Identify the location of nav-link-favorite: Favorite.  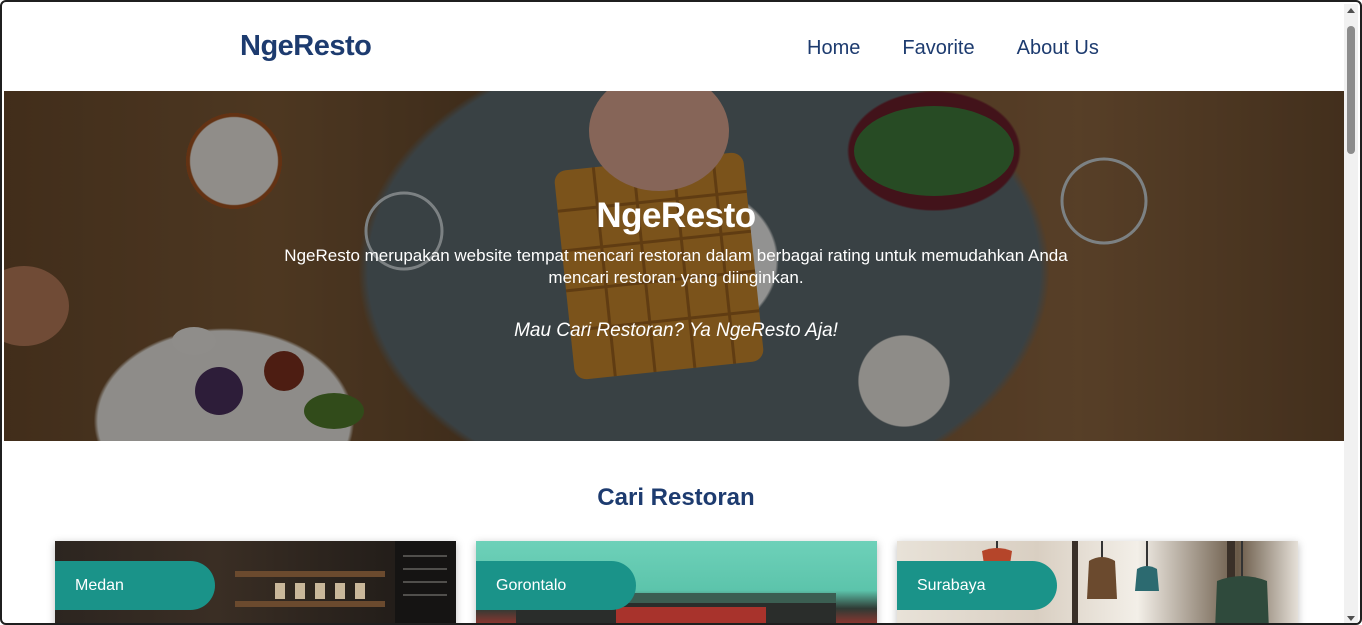
(938, 48).